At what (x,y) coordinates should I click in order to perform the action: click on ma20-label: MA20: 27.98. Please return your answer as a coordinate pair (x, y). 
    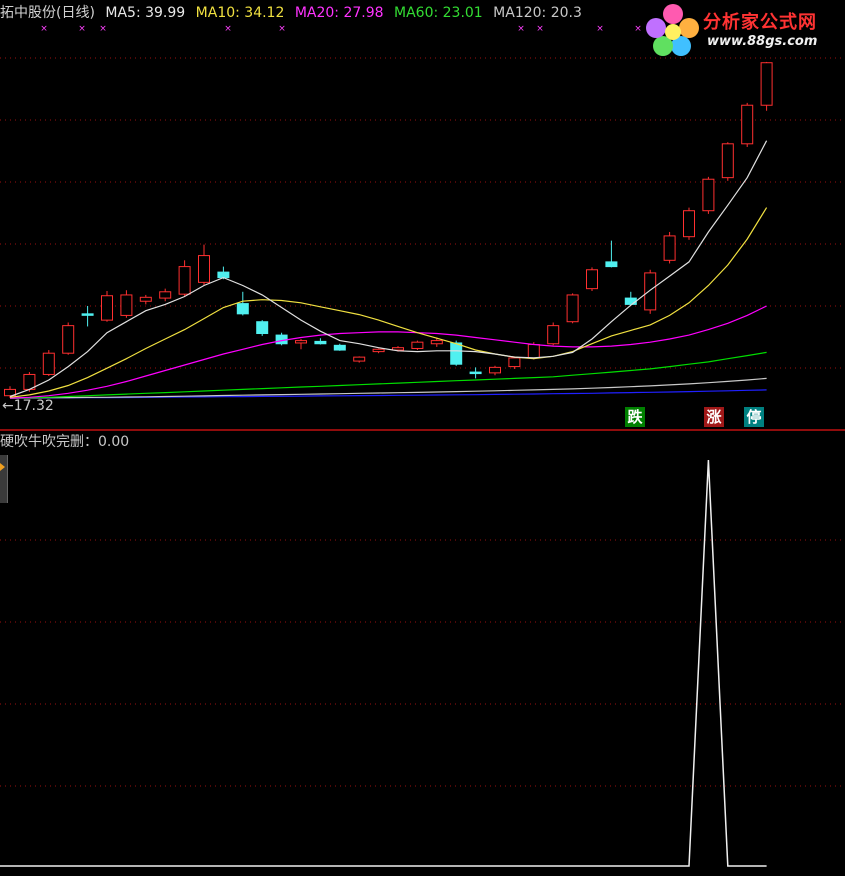
    Looking at the image, I should click on (339, 13).